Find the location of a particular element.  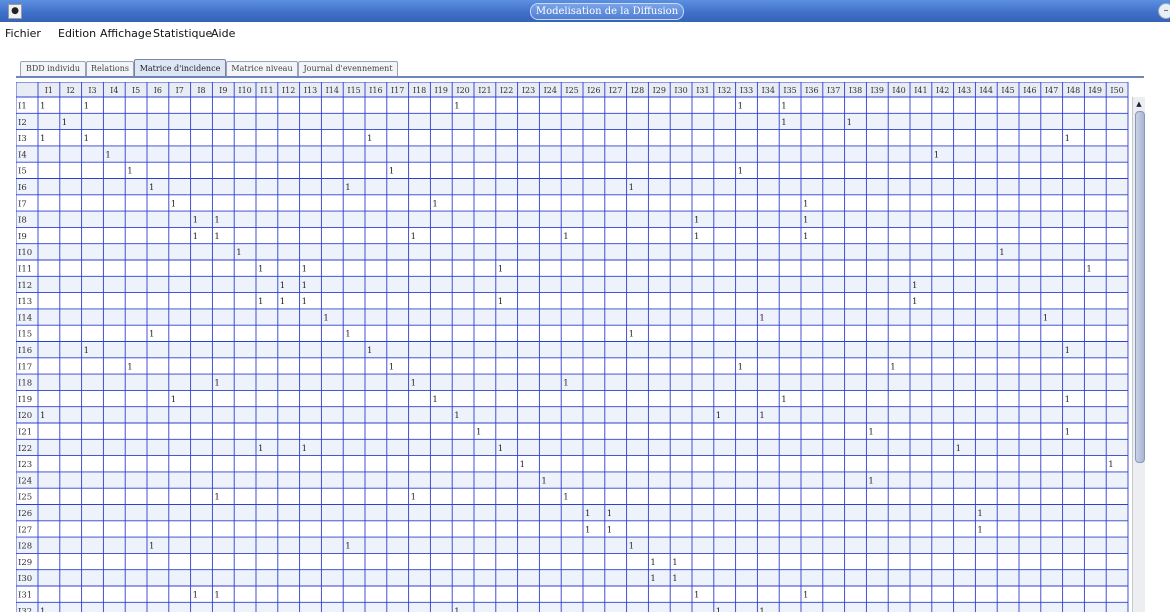

column-header: I48 is located at coordinates (1073, 90).